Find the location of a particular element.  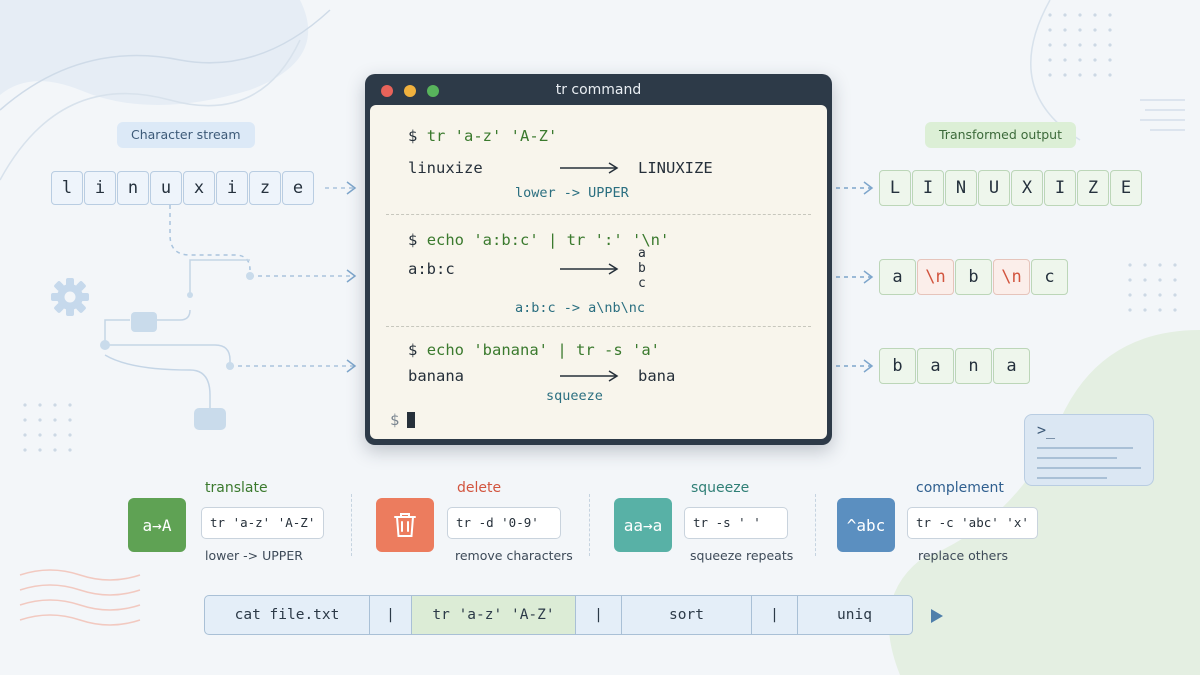

op-desc-delete: remove characters is located at coordinates (514, 555).